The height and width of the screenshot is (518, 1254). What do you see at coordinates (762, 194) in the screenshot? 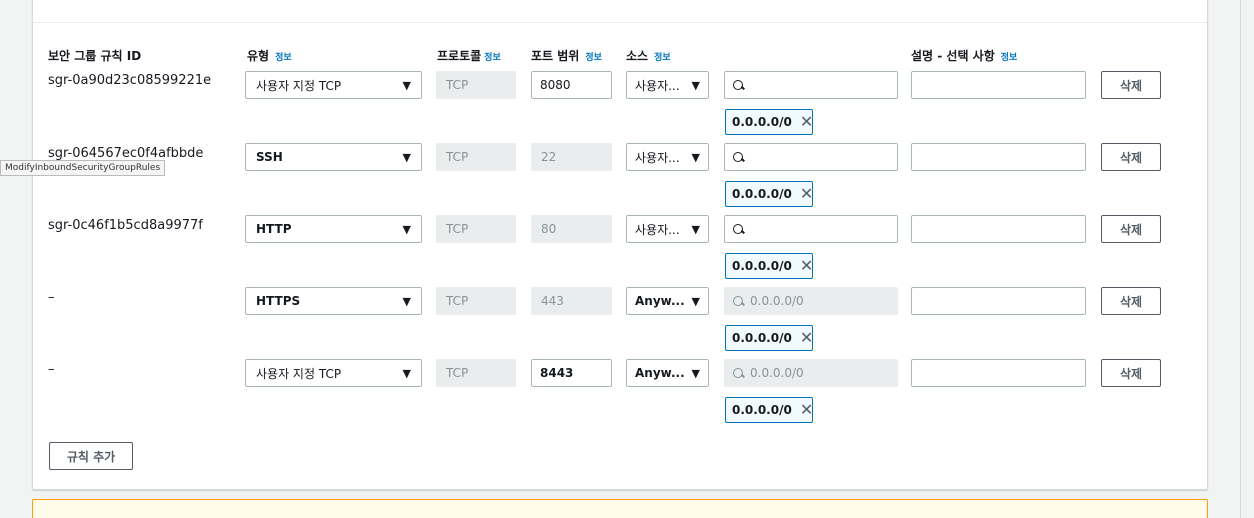
I see `cidr-token-2-label: 0.0.0.0/0` at bounding box center [762, 194].